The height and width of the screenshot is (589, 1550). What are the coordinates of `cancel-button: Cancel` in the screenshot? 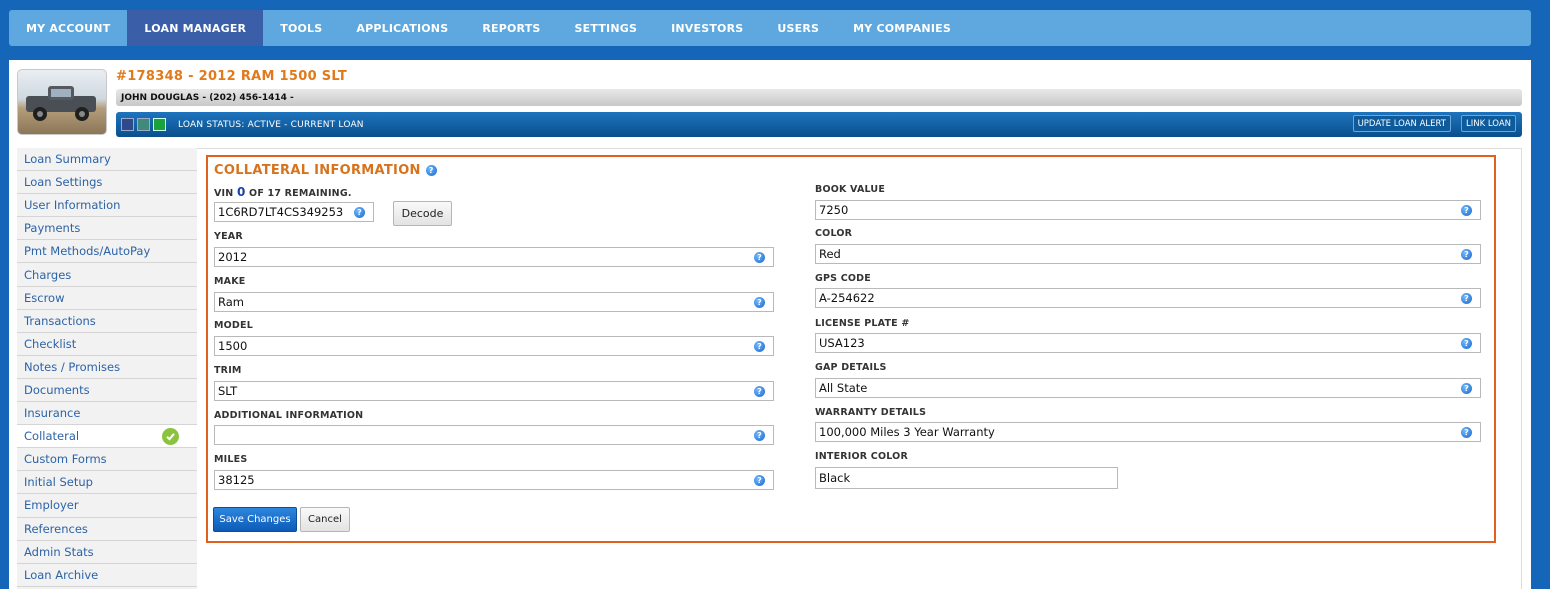 It's located at (325, 519).